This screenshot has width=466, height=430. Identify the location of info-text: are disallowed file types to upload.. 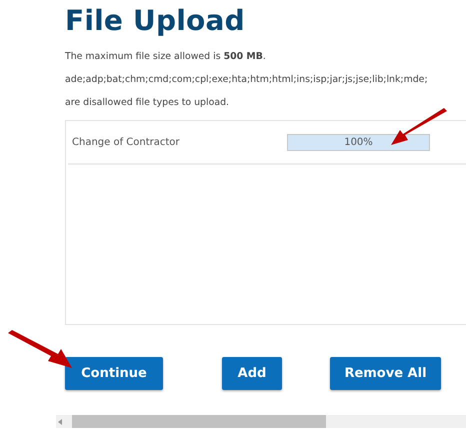
(147, 102).